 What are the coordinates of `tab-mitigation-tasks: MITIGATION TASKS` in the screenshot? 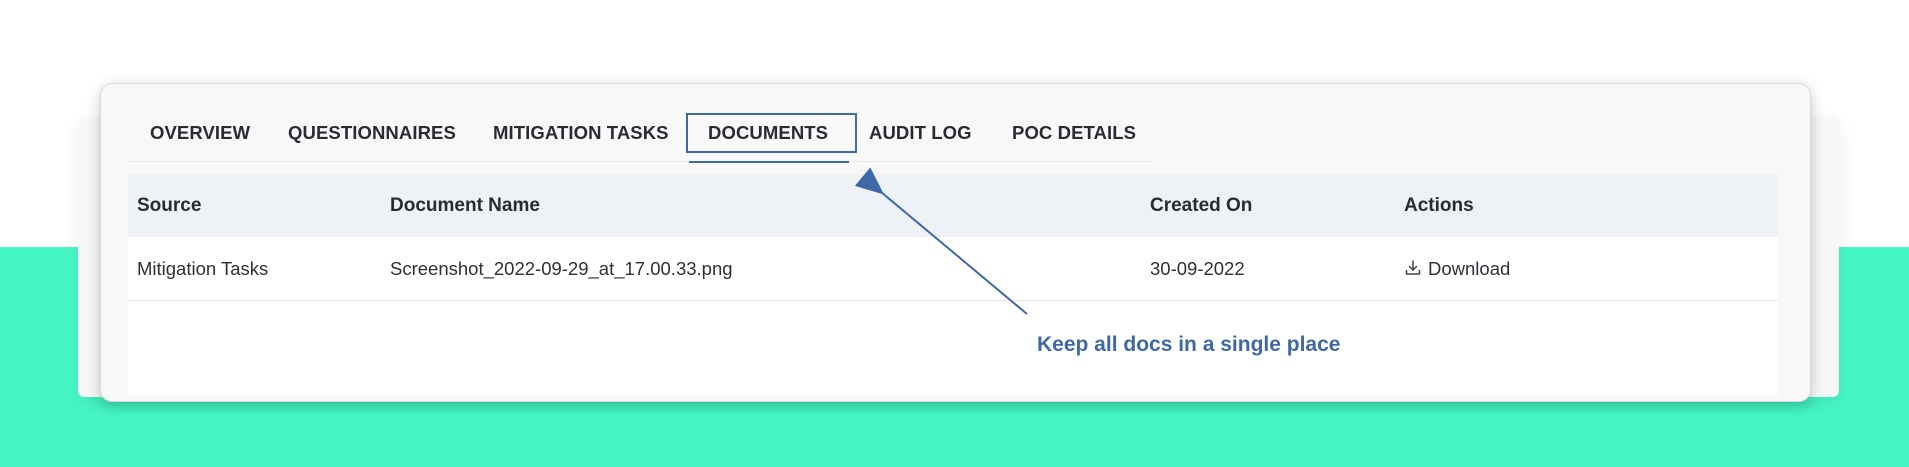 It's located at (581, 133).